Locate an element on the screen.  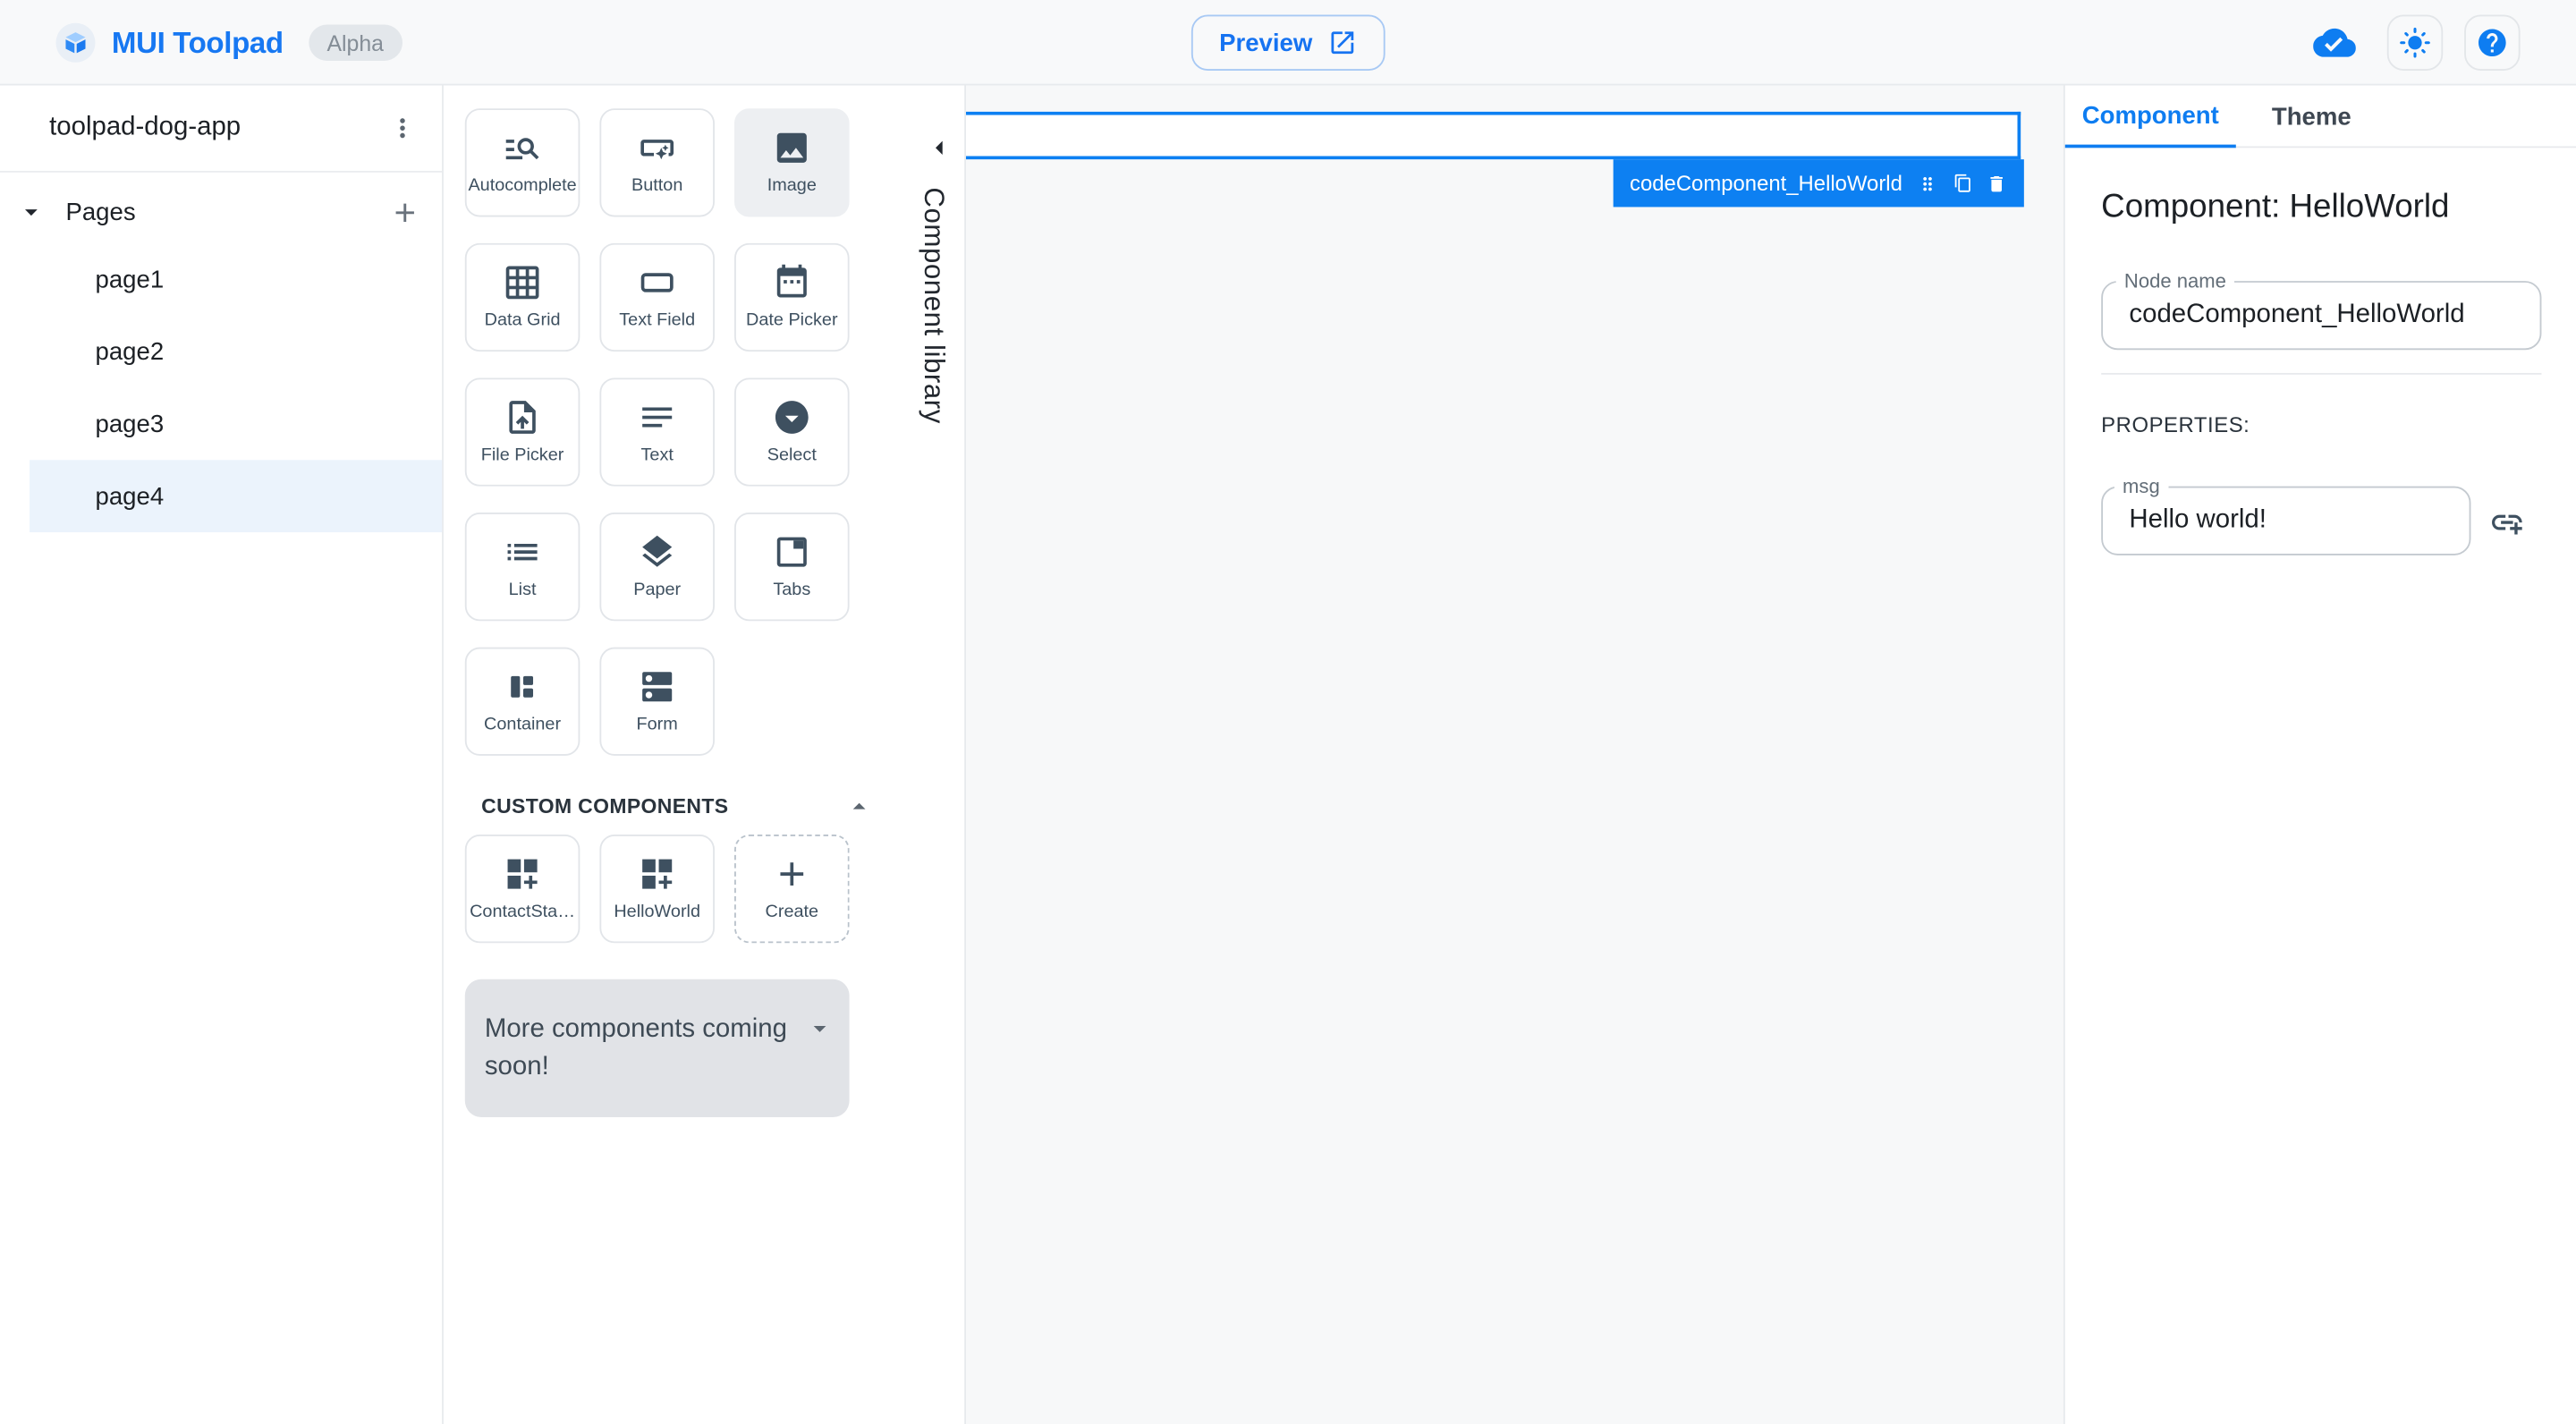
layers-icon is located at coordinates (657, 551).